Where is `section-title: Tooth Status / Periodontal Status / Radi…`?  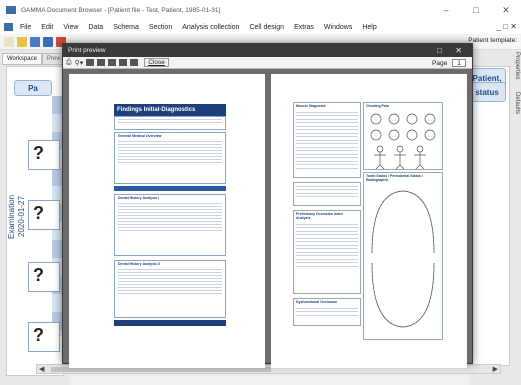 section-title: Tooth Status / Periodontal Status / Radi… is located at coordinates (394, 178).